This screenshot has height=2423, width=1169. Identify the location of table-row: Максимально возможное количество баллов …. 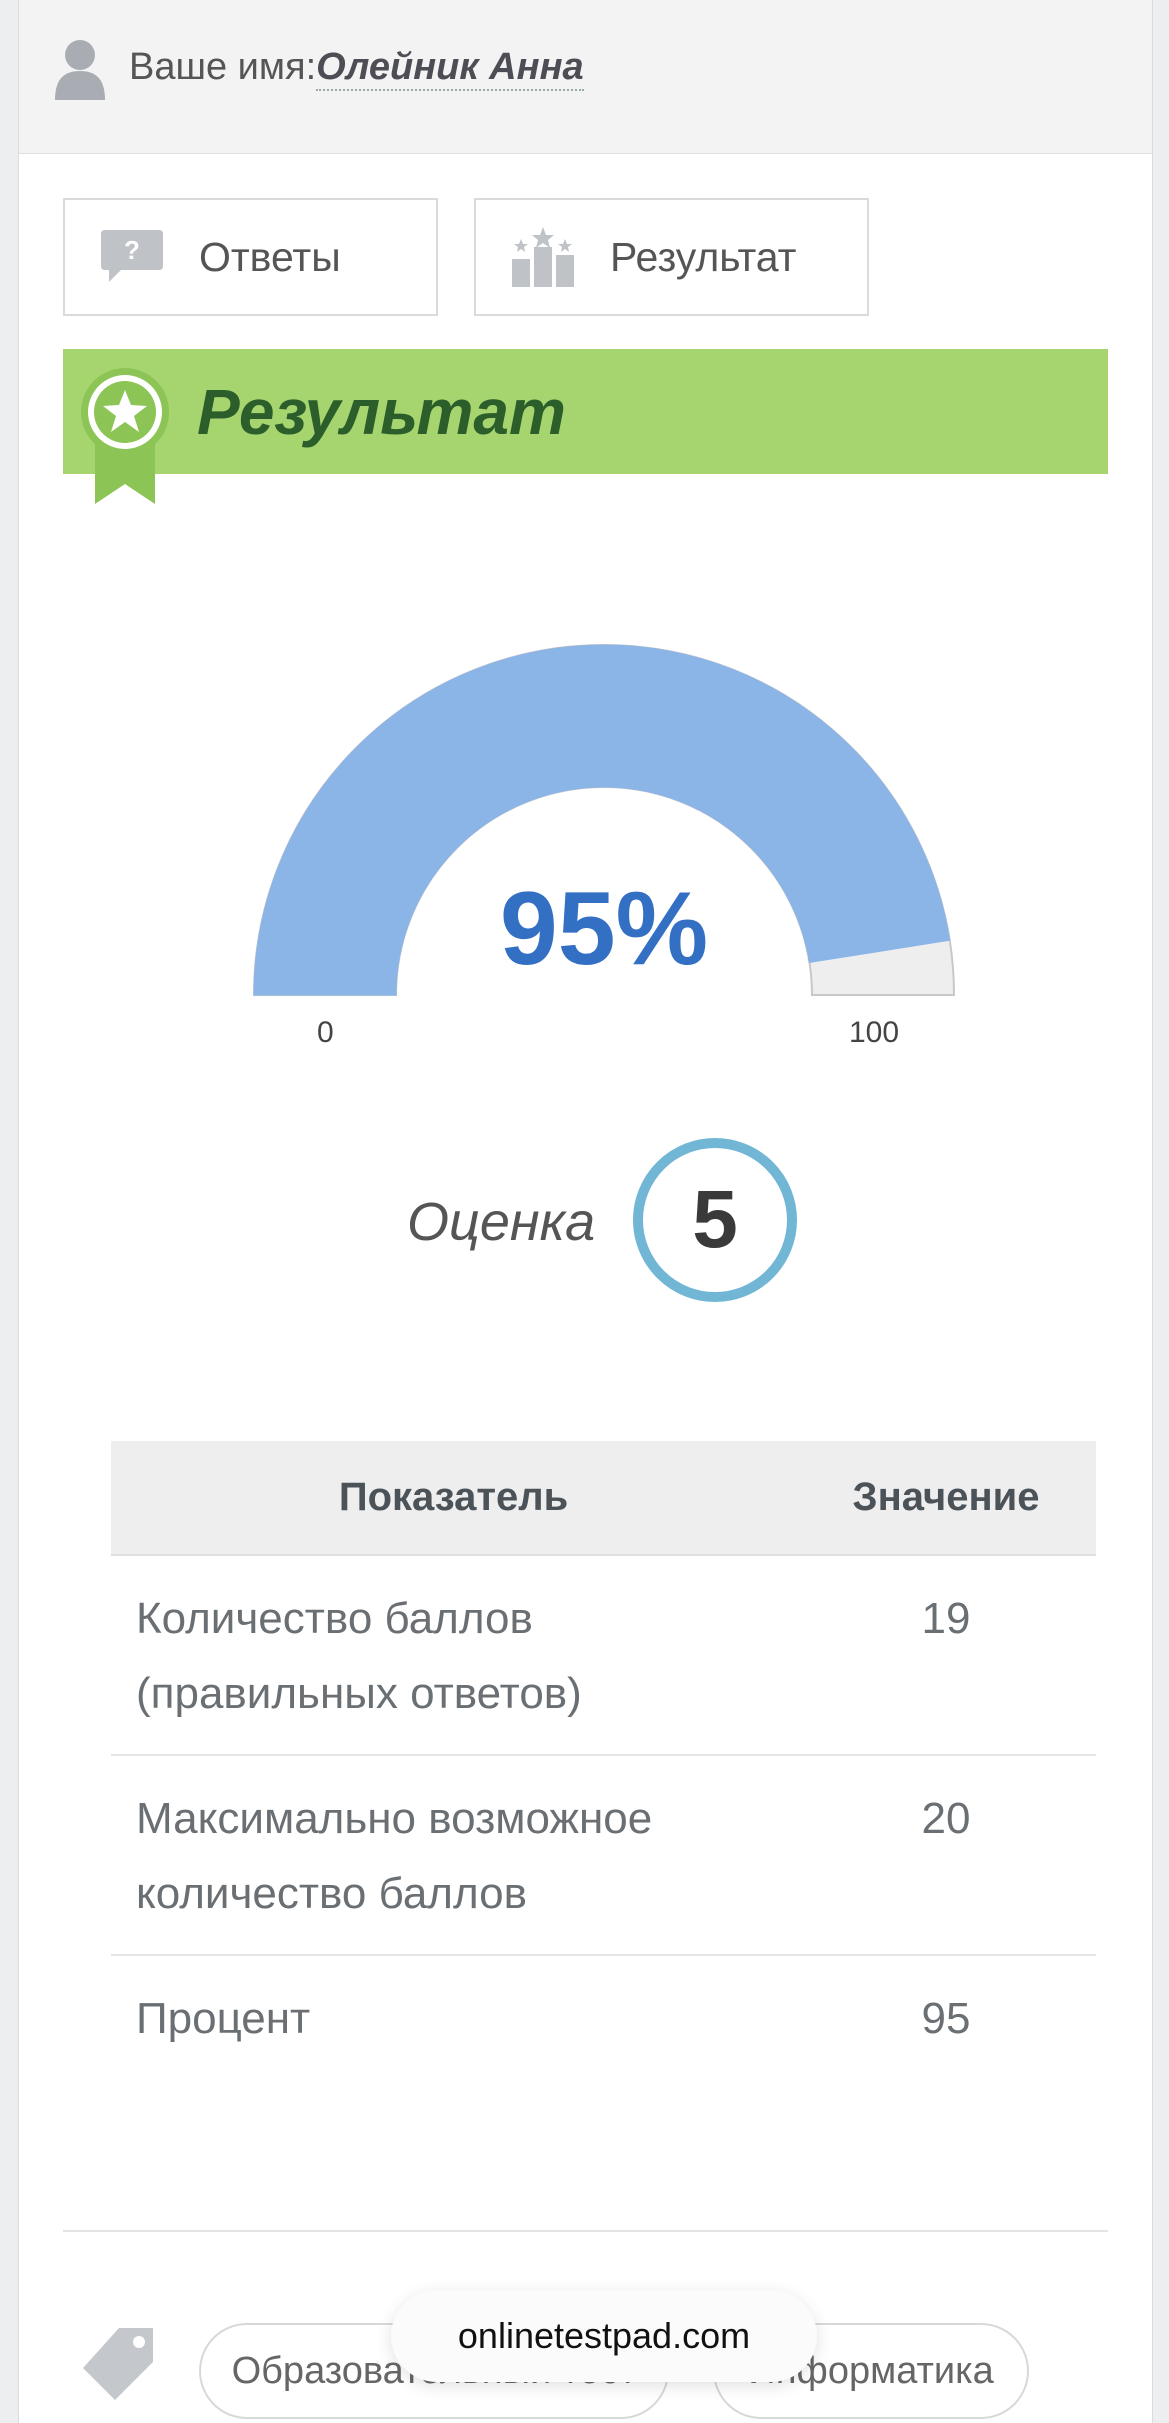
(603, 1856).